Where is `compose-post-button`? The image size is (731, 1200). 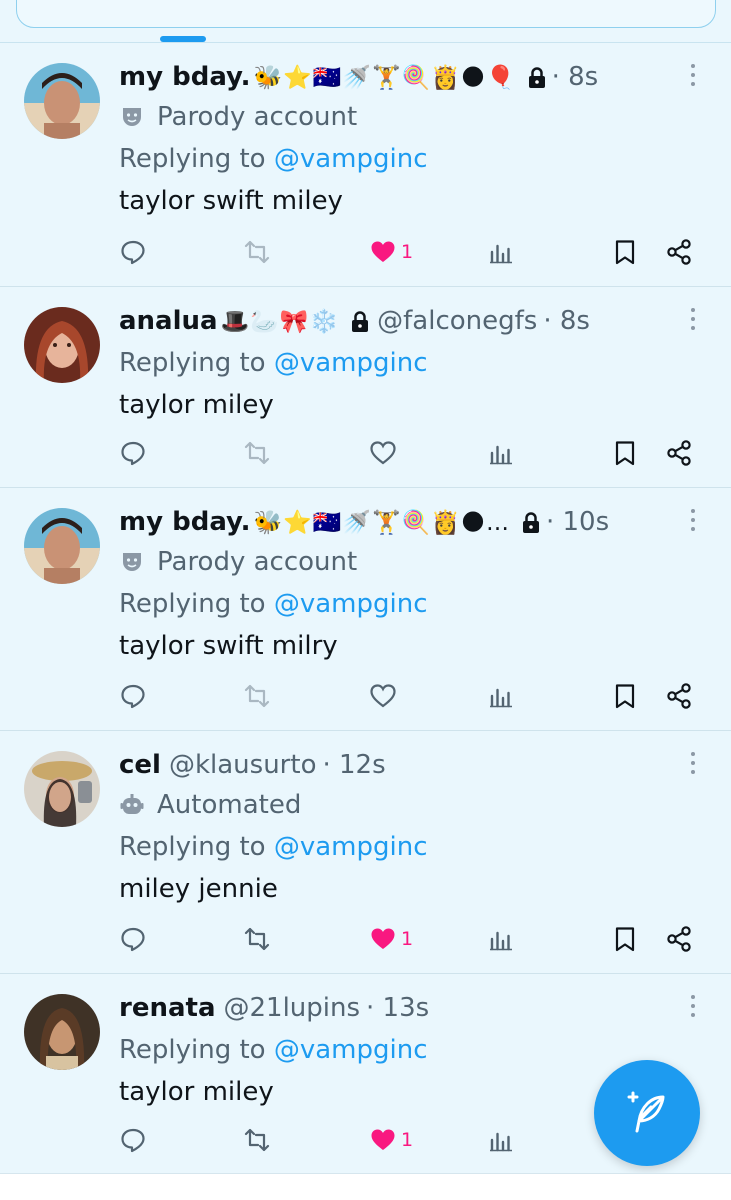
compose-post-button is located at coordinates (647, 1113).